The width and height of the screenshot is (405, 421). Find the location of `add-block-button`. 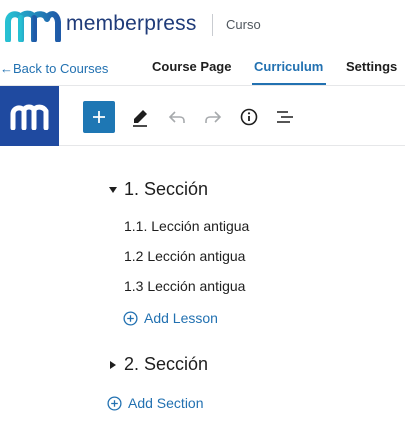

add-block-button is located at coordinates (99, 117).